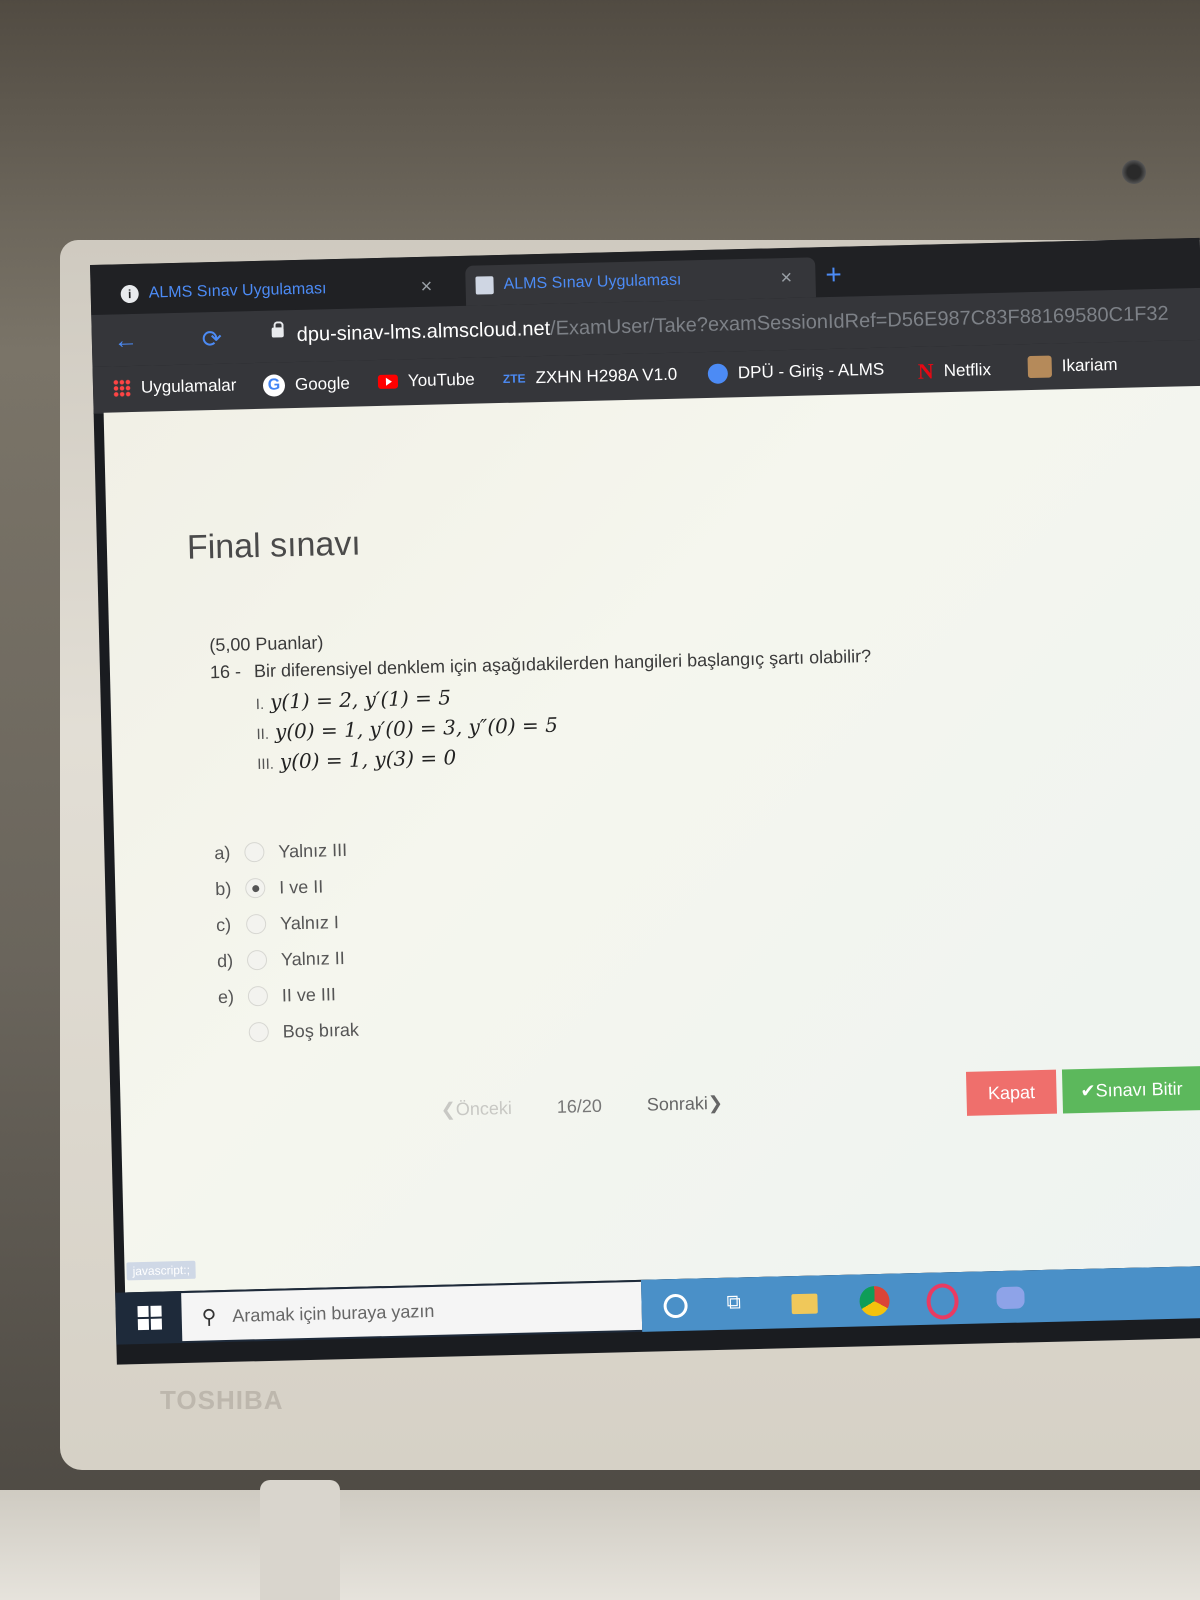 This screenshot has height=1600, width=1200. Describe the element at coordinates (685, 1104) in the screenshot. I see `next-button: Sonraki❯` at that location.